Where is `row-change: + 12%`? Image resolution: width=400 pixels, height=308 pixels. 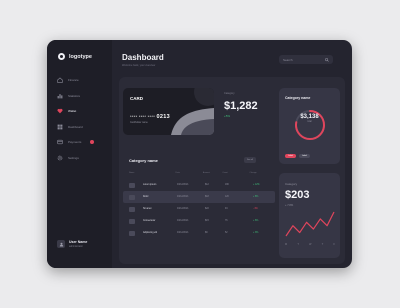 row-change: + 12% is located at coordinates (256, 185).